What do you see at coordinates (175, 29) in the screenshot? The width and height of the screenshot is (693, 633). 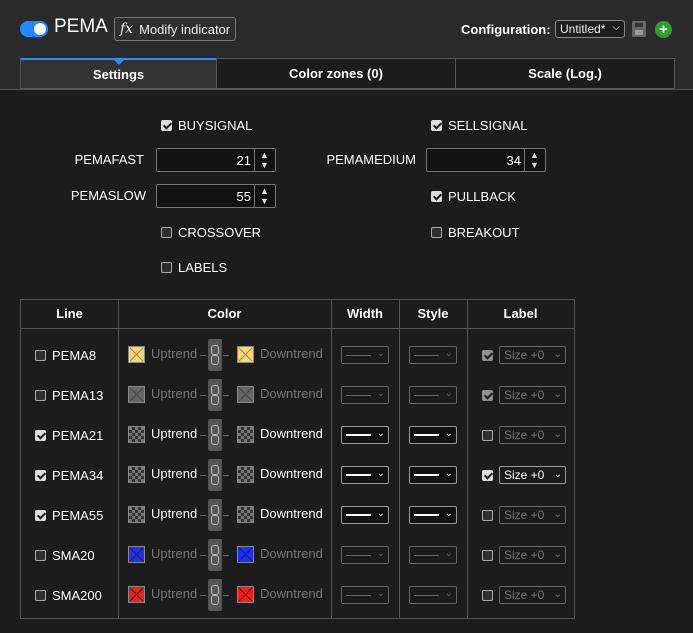 I see `modify-indicator-button: fx Modify indicator` at bounding box center [175, 29].